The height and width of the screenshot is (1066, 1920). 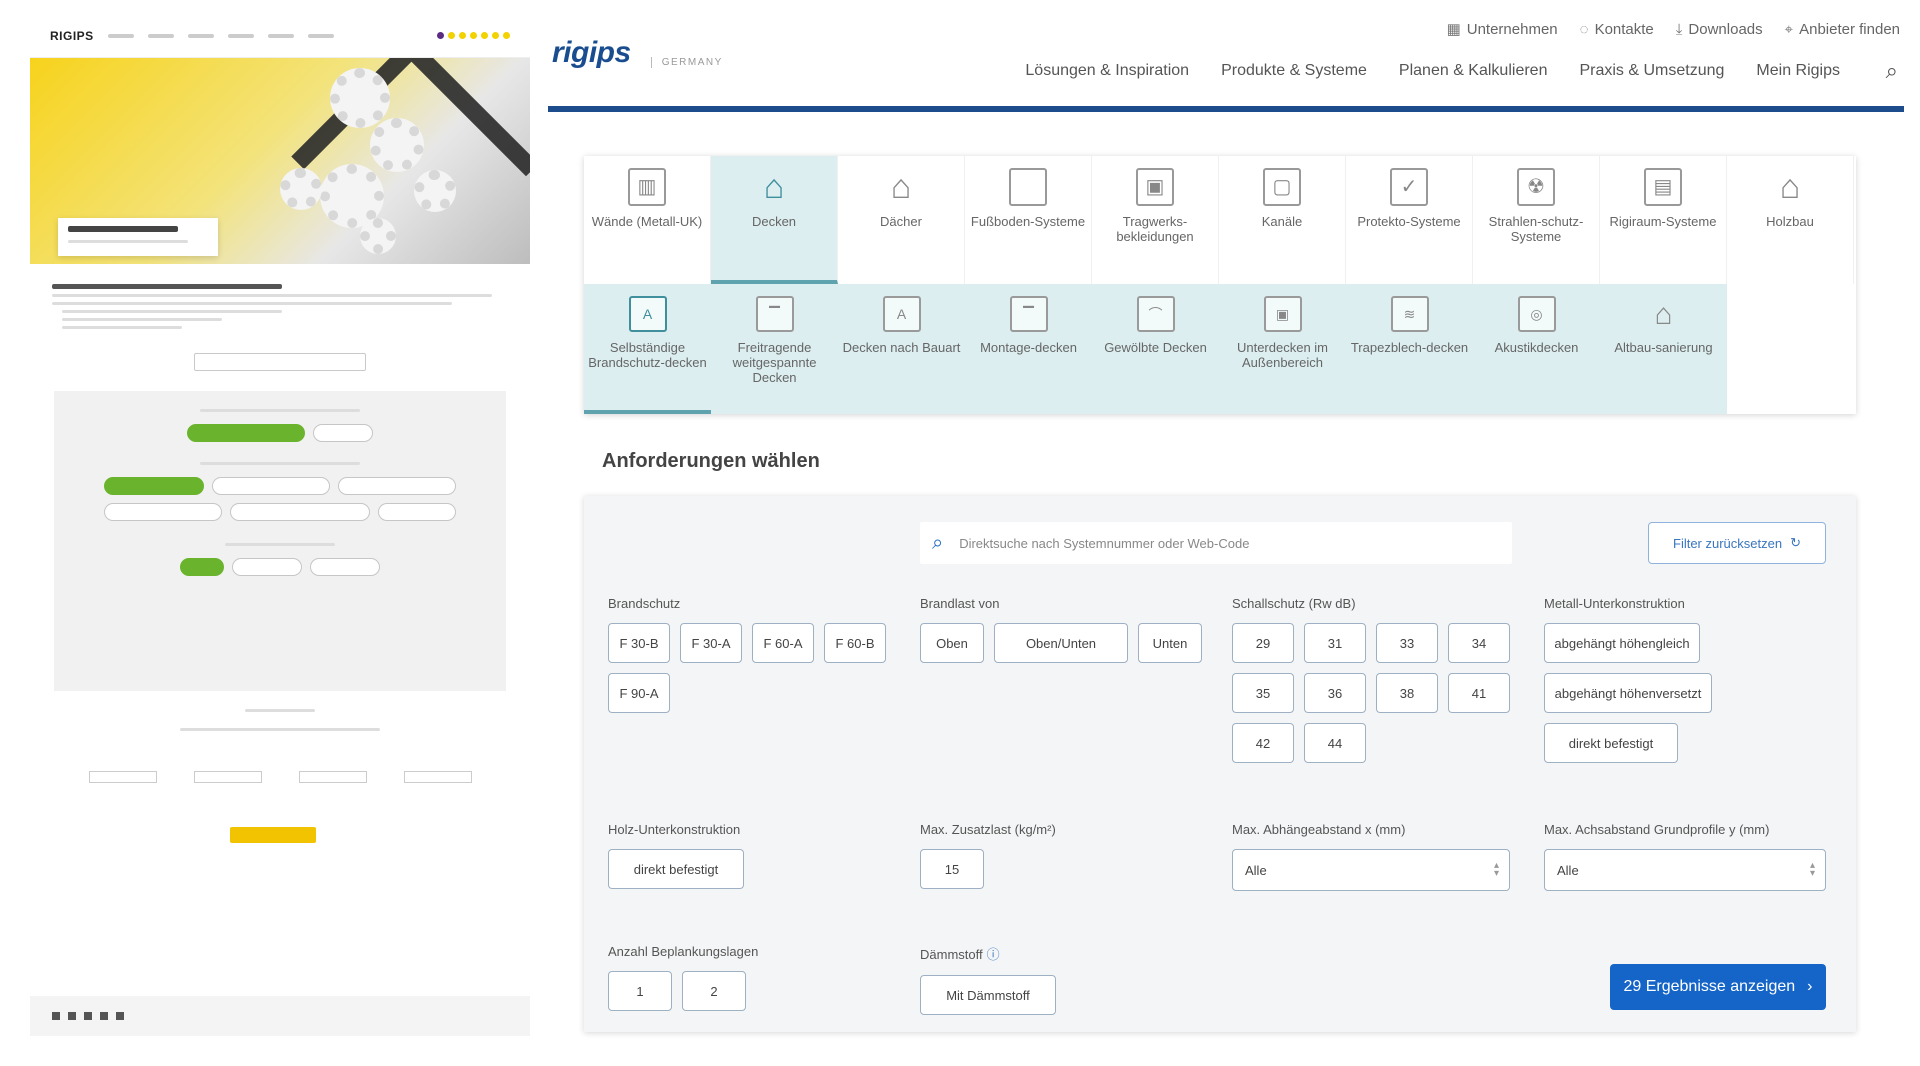 What do you see at coordinates (1790, 220) in the screenshot?
I see `category-holzbau: ⌂ Holzbau` at bounding box center [1790, 220].